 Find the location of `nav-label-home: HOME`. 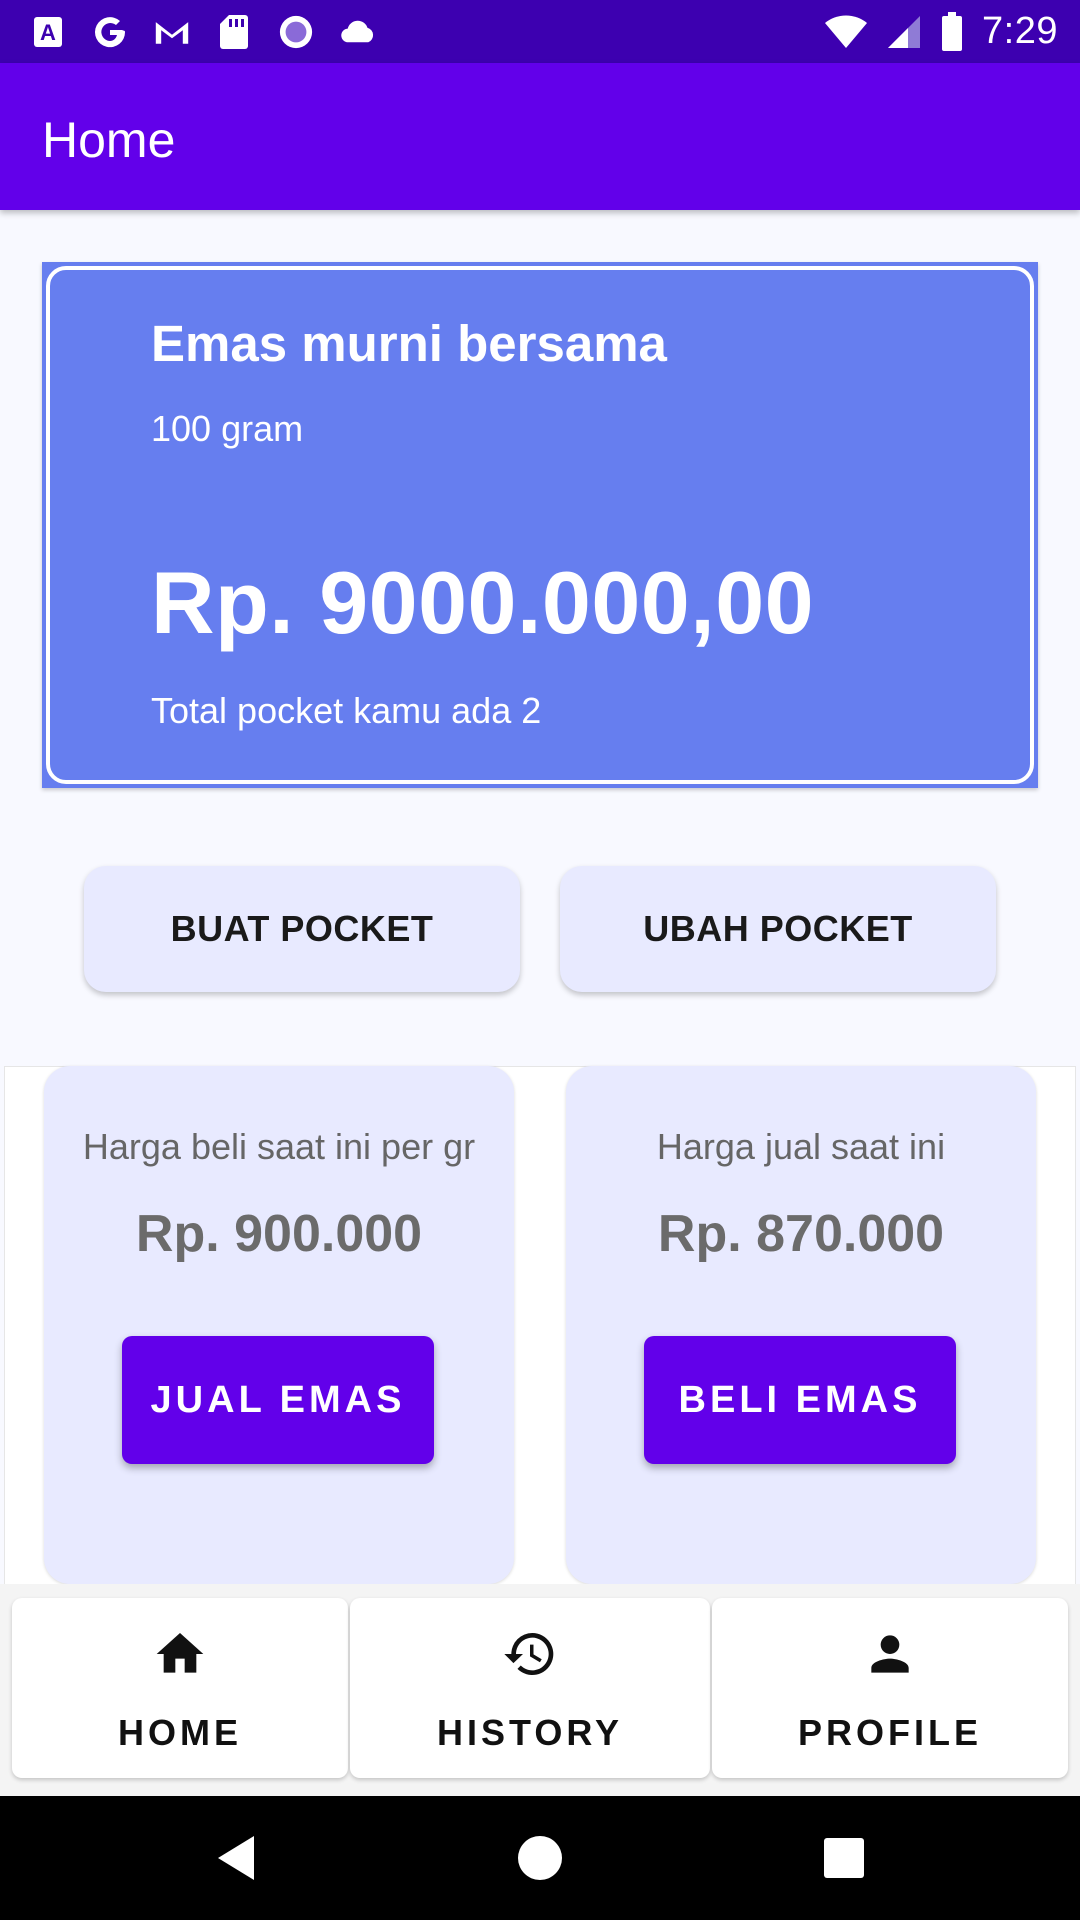

nav-label-home: HOME is located at coordinates (180, 1732).